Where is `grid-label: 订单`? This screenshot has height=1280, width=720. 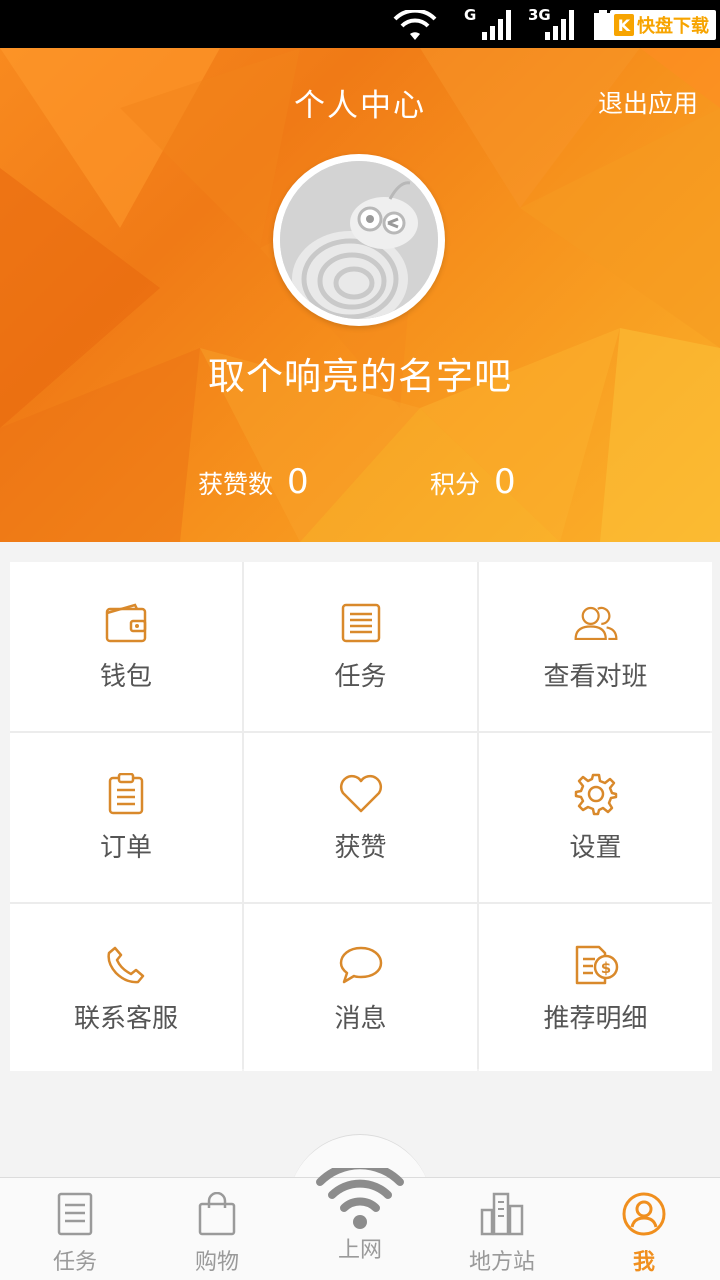 grid-label: 订单 is located at coordinates (125, 848).